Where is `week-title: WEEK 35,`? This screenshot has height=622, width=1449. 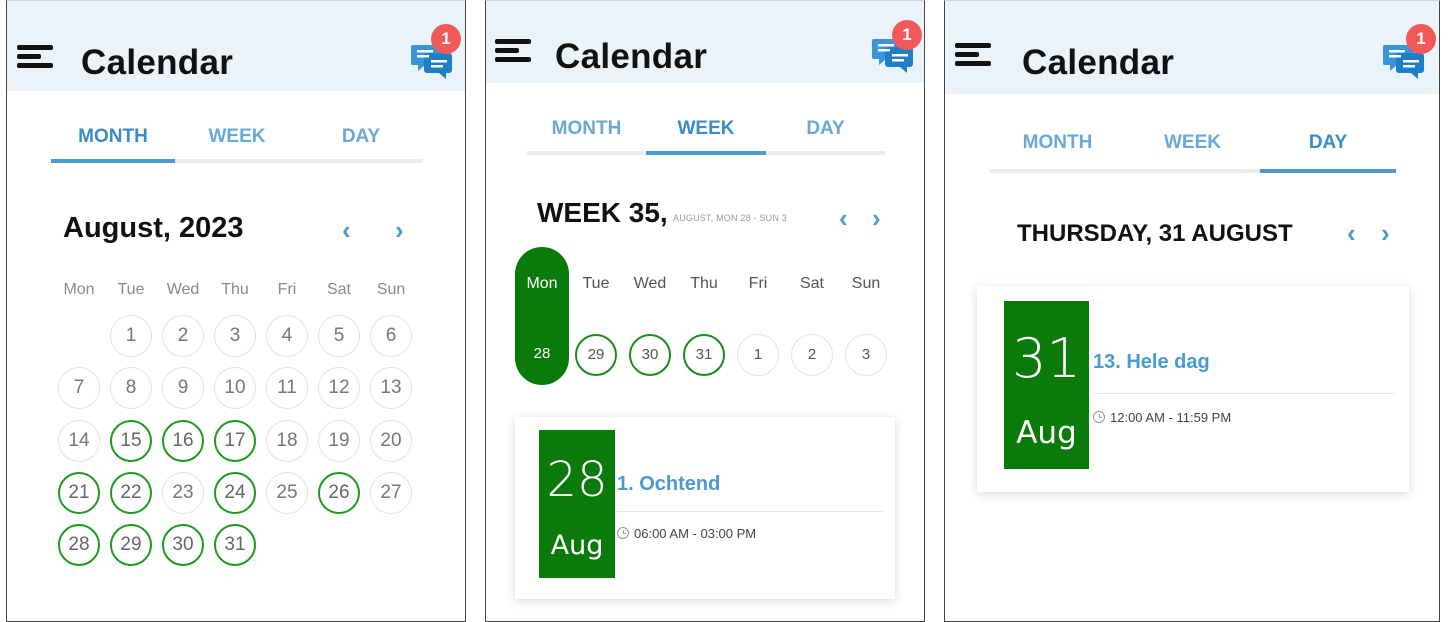 week-title: WEEK 35, is located at coordinates (602, 212).